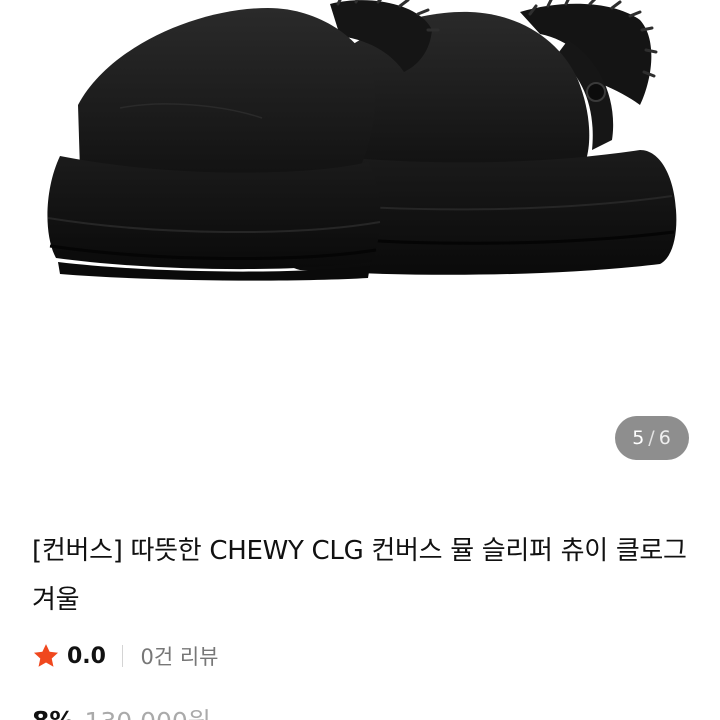 The width and height of the screenshot is (720, 720). I want to click on star-icon, so click(46, 655).